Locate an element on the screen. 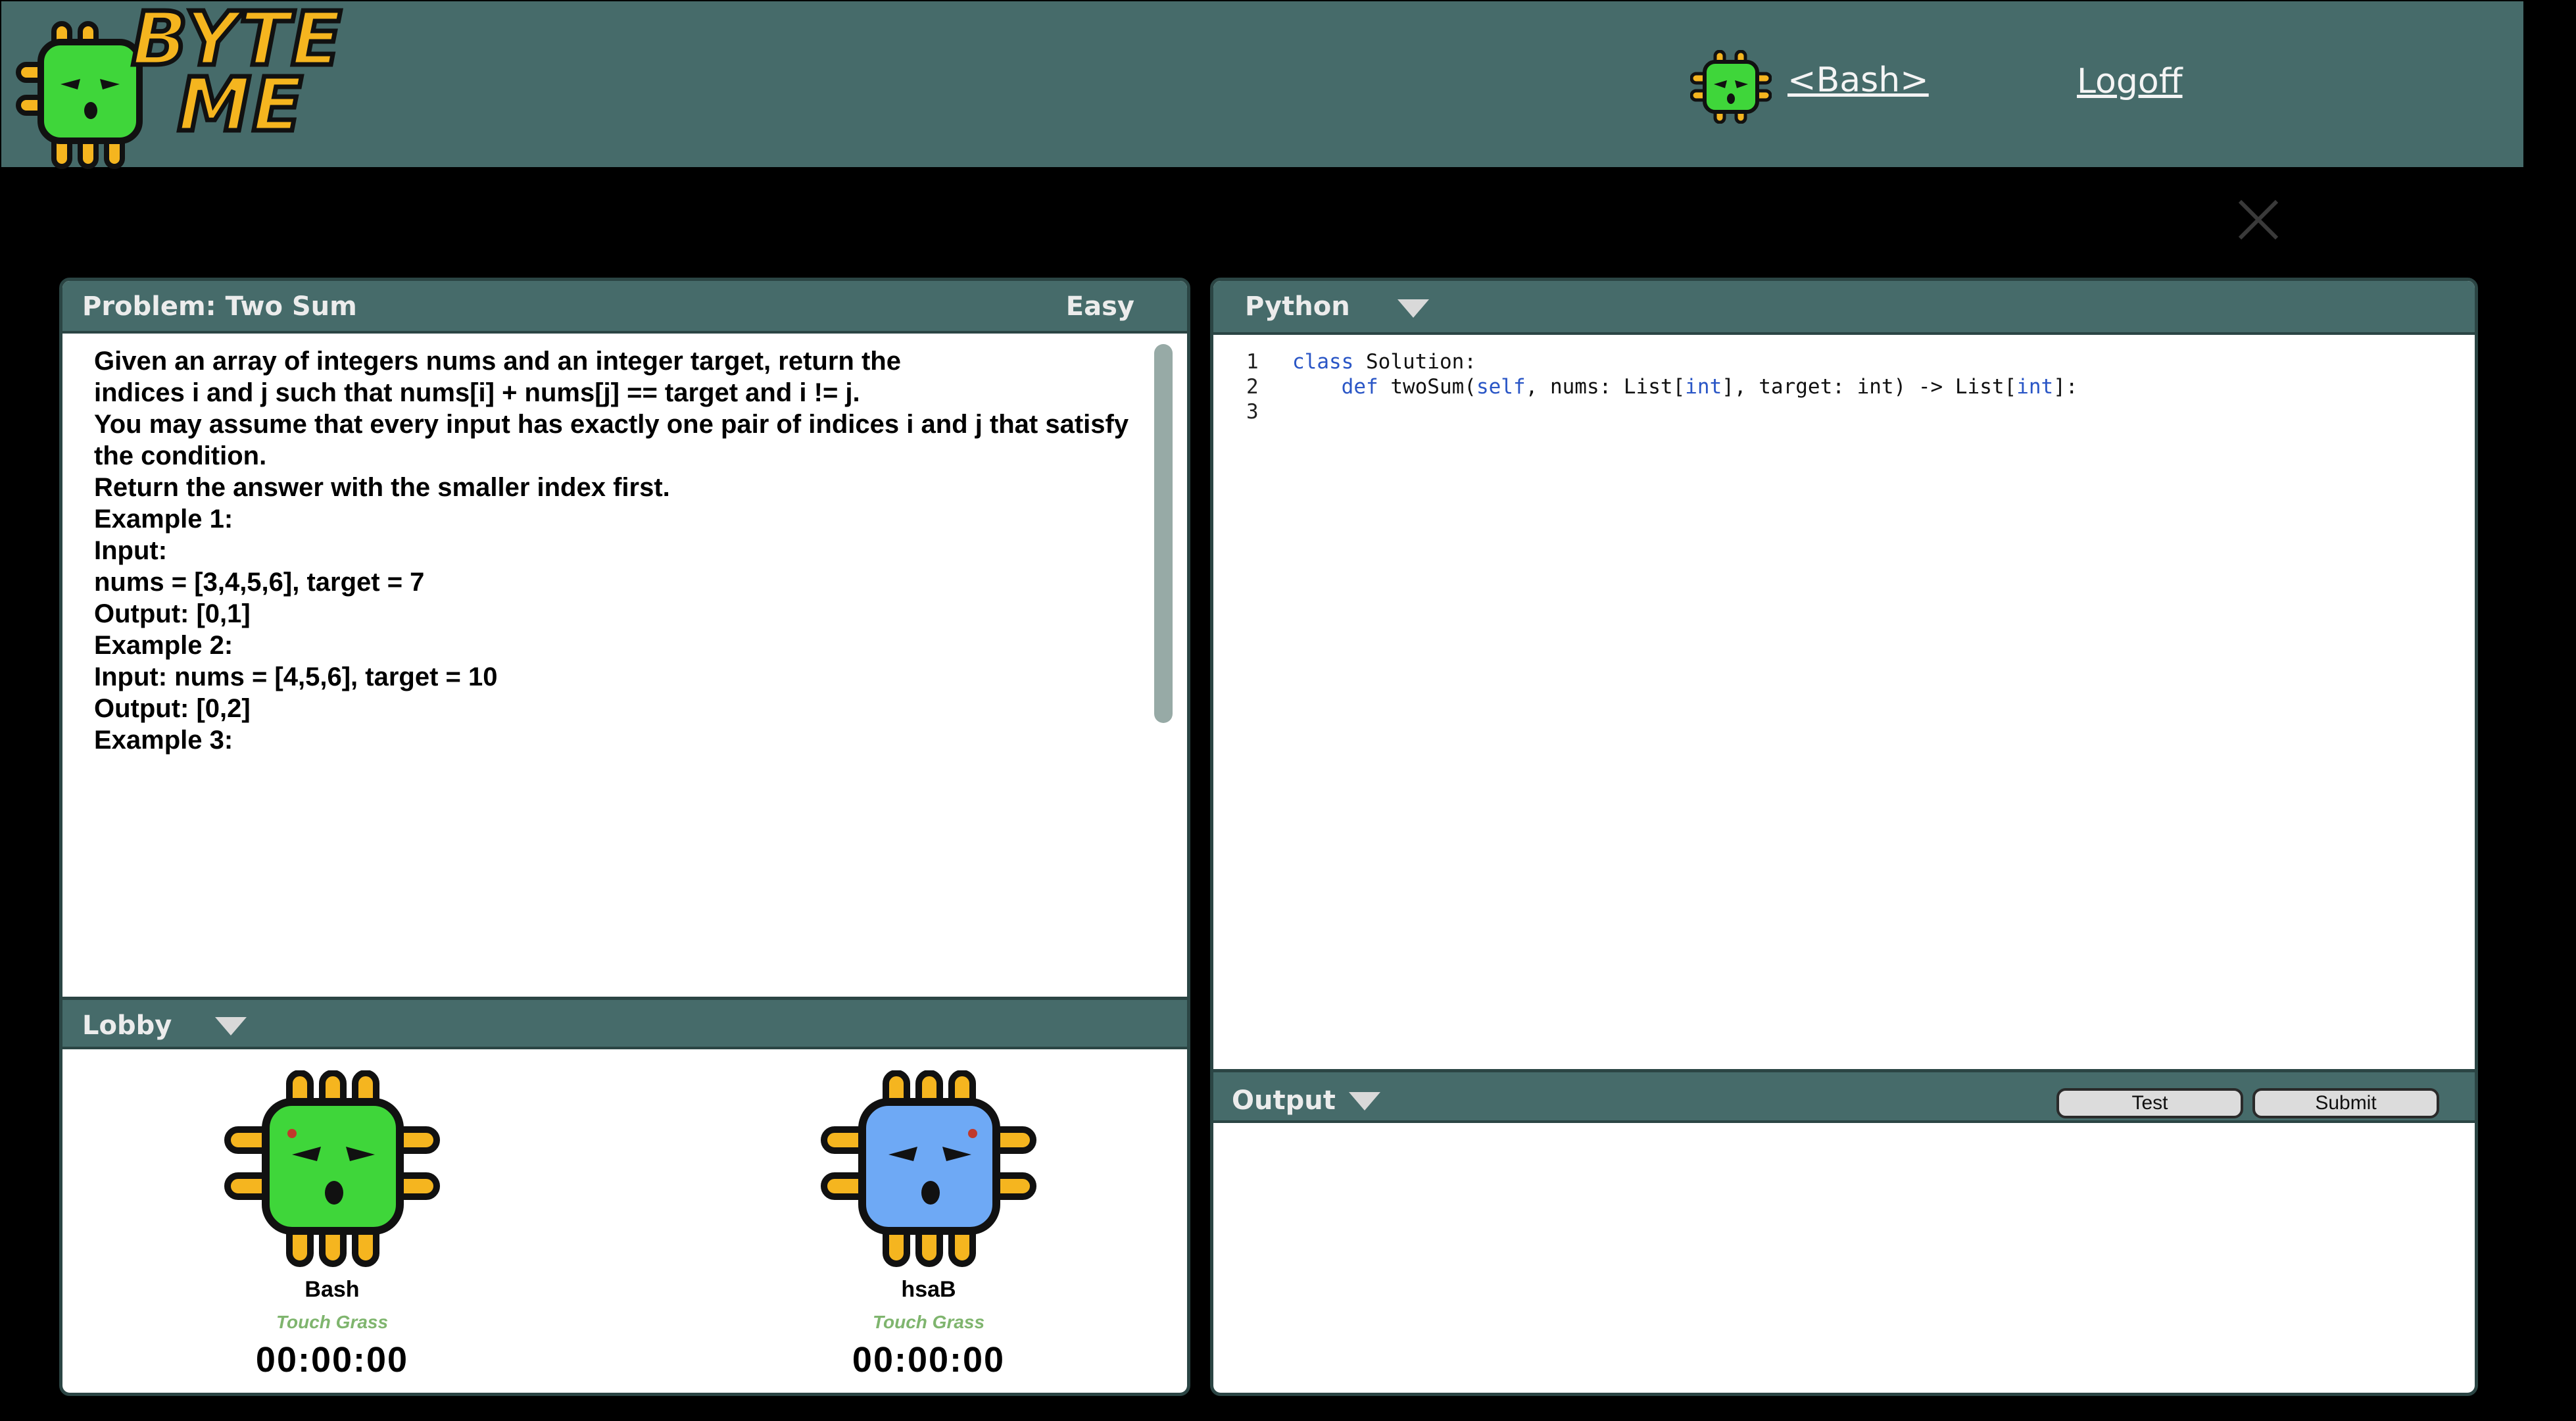 The height and width of the screenshot is (1421, 2576). problem-text-line: the condition. is located at coordinates (181, 455).